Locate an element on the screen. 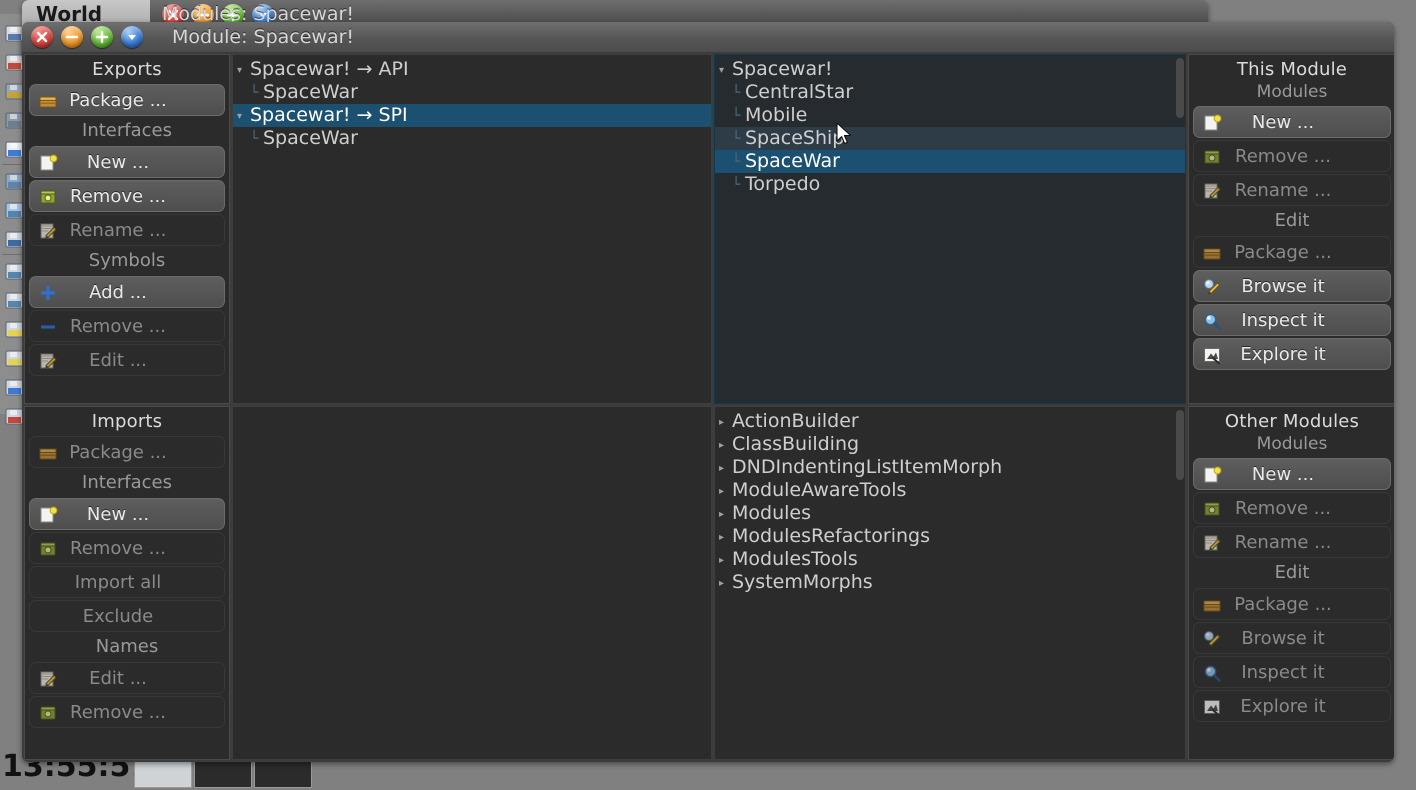 The height and width of the screenshot is (790, 1416). exports-tree-row: ▾ Spacewar! → API is located at coordinates (472, 69).